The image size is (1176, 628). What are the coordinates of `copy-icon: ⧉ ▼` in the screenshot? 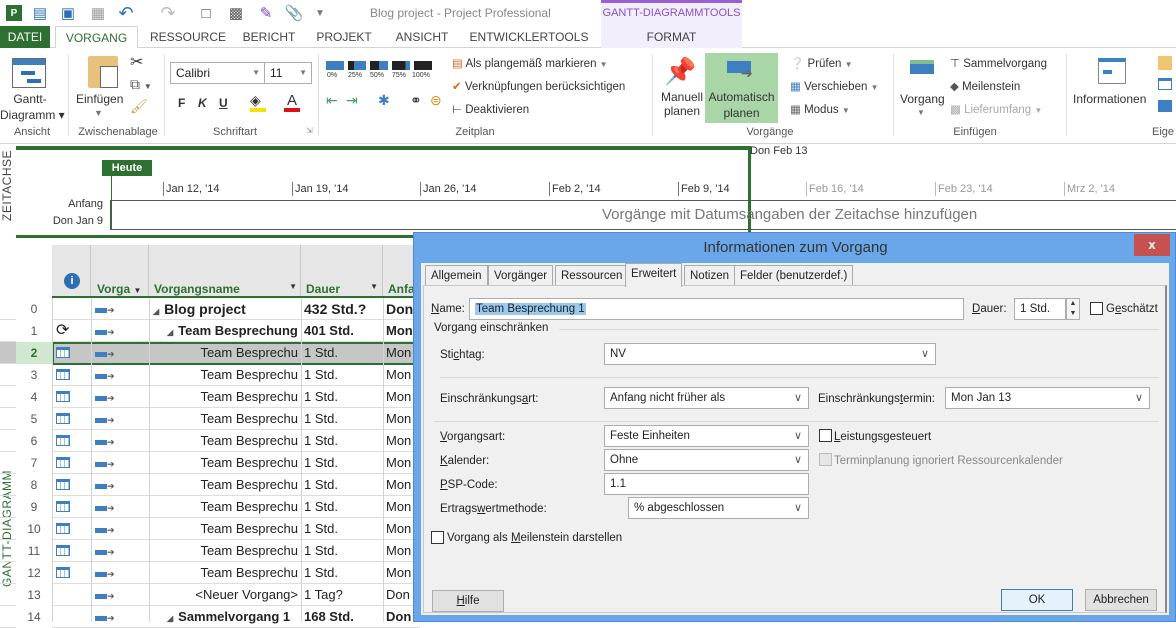 It's located at (141, 84).